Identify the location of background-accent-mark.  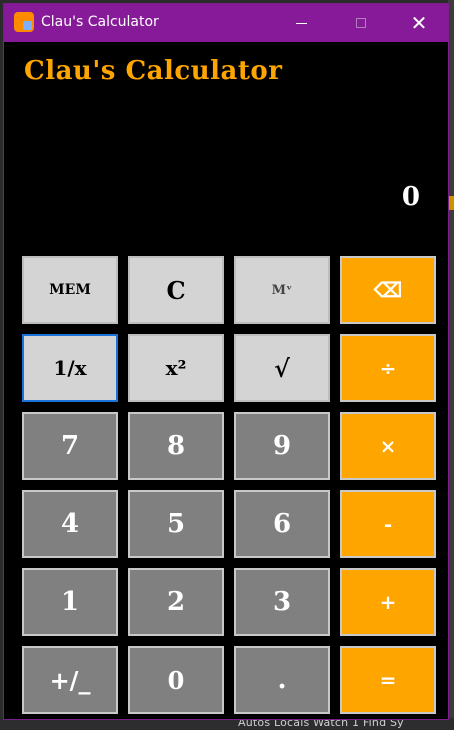
(451, 203).